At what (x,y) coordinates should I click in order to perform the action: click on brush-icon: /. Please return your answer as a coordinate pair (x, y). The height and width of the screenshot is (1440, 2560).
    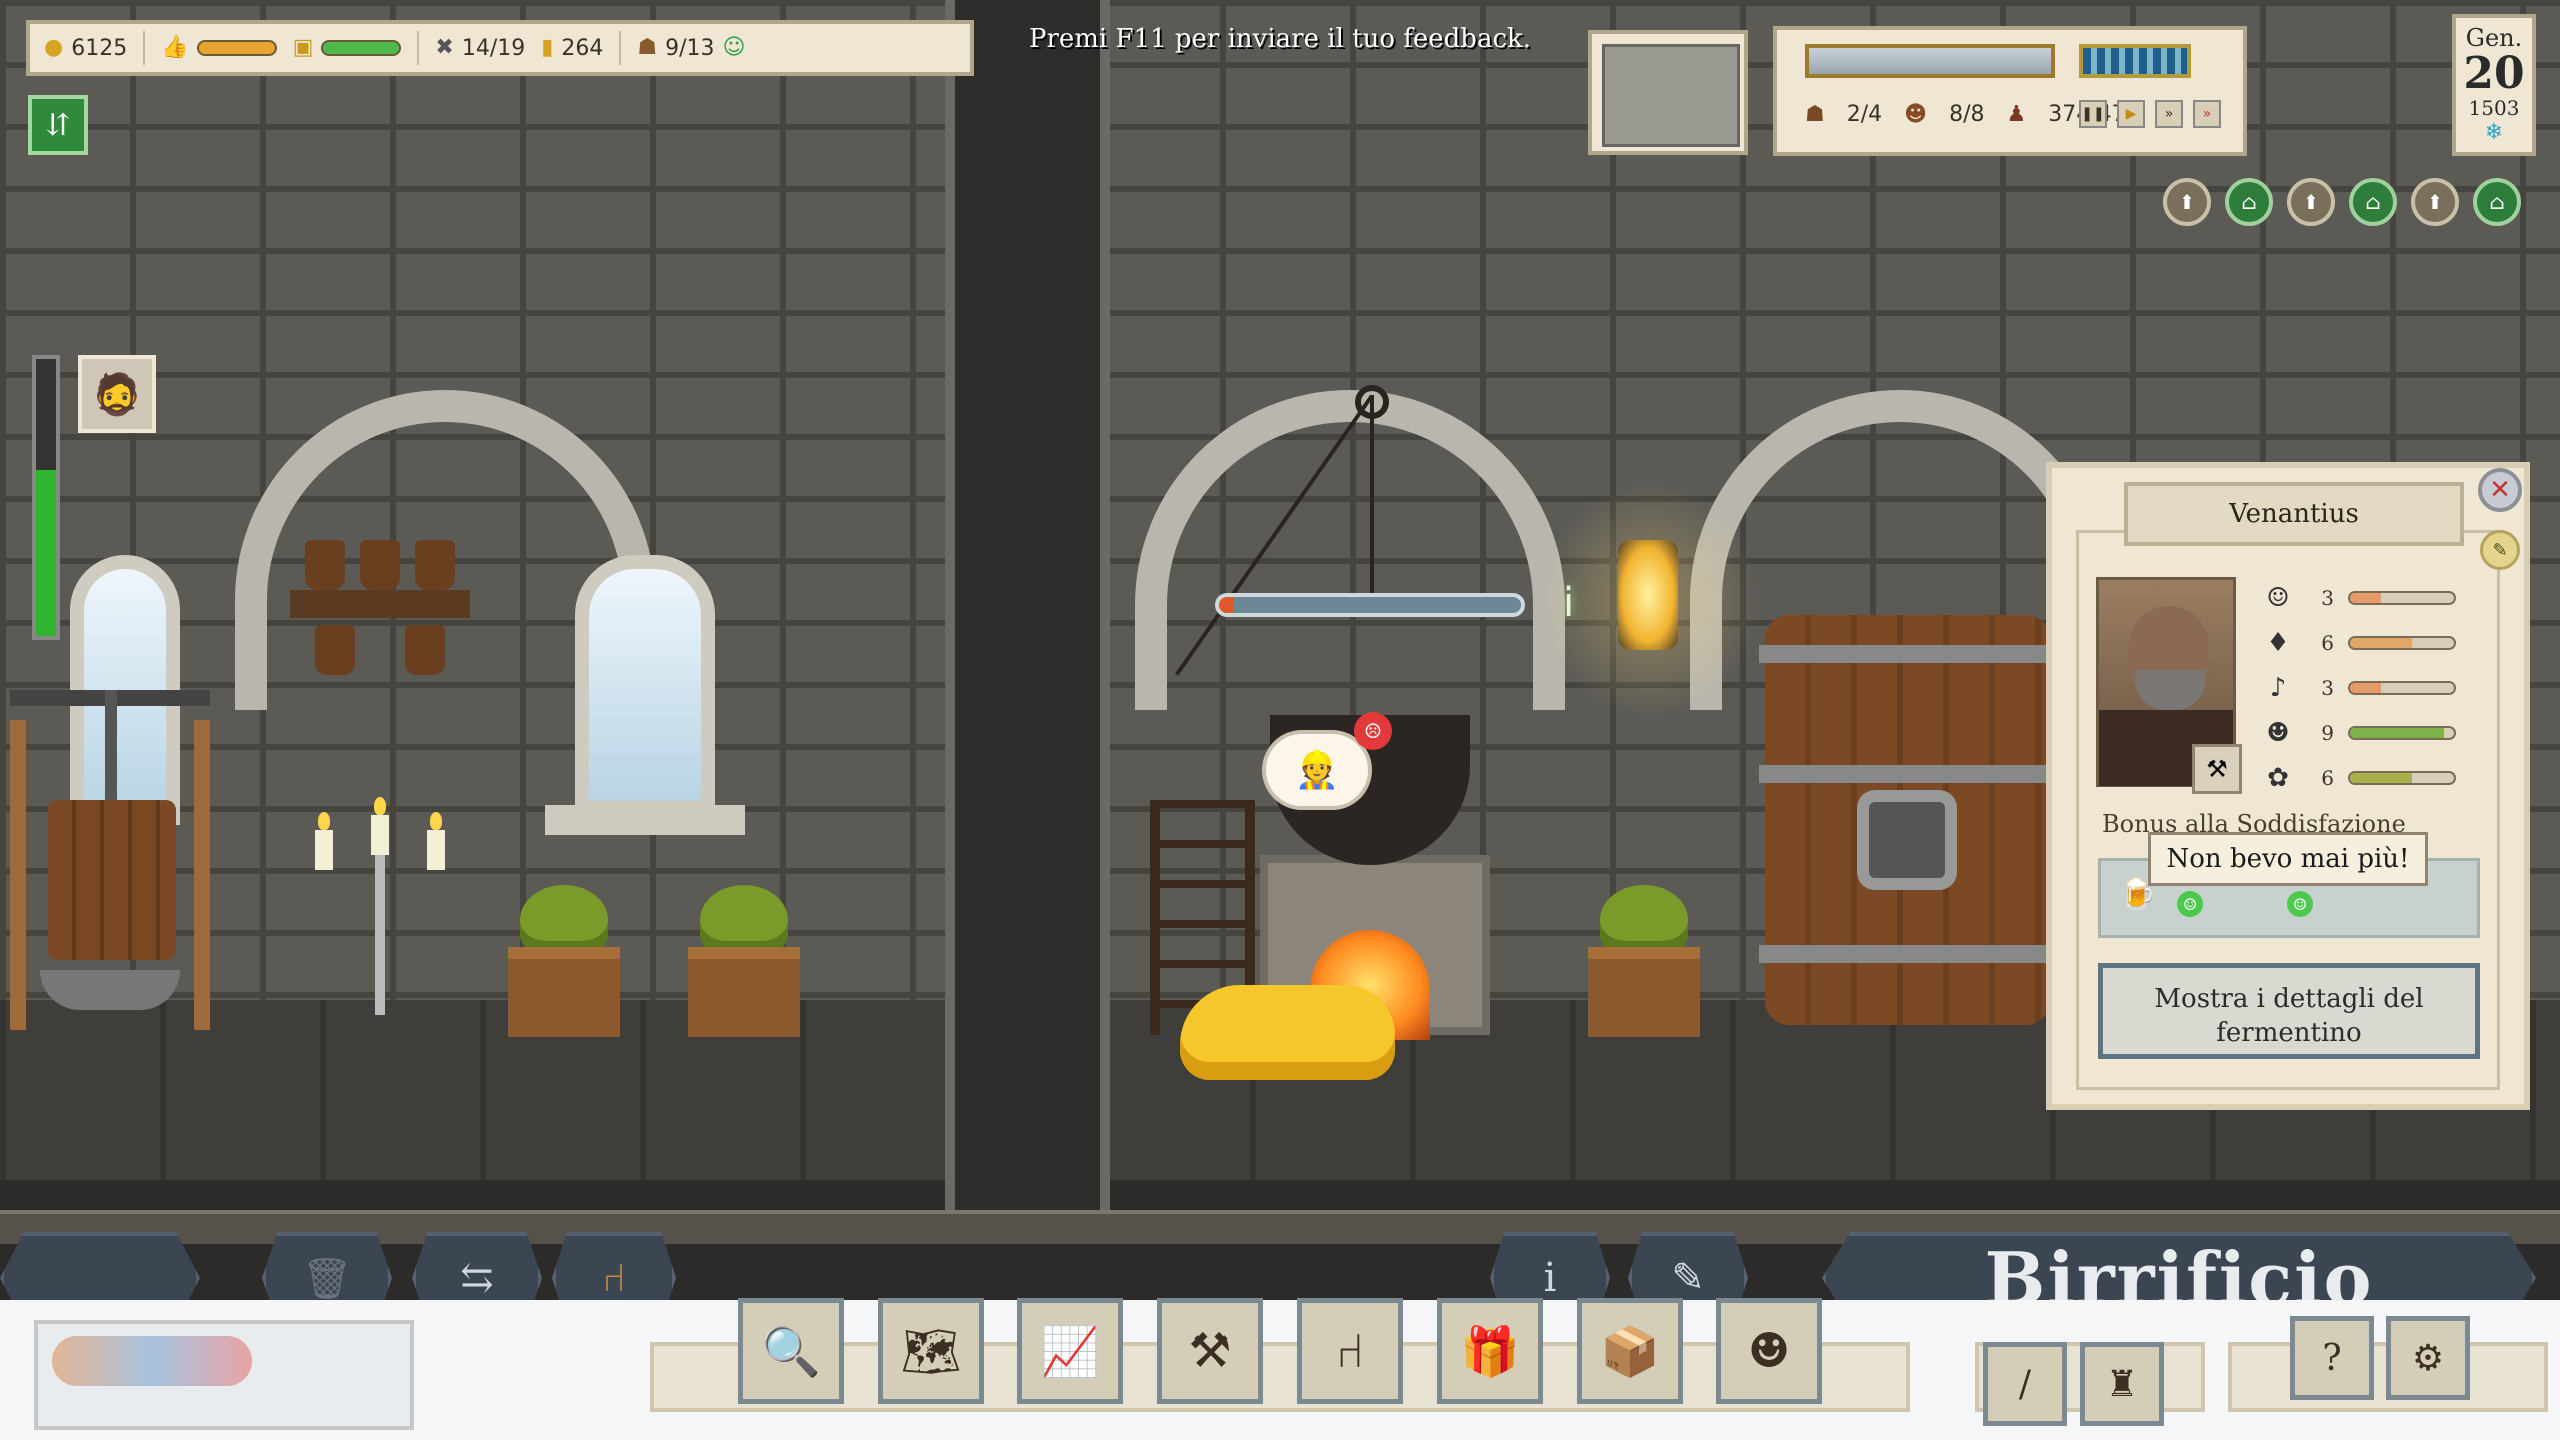
    Looking at the image, I should click on (2025, 1384).